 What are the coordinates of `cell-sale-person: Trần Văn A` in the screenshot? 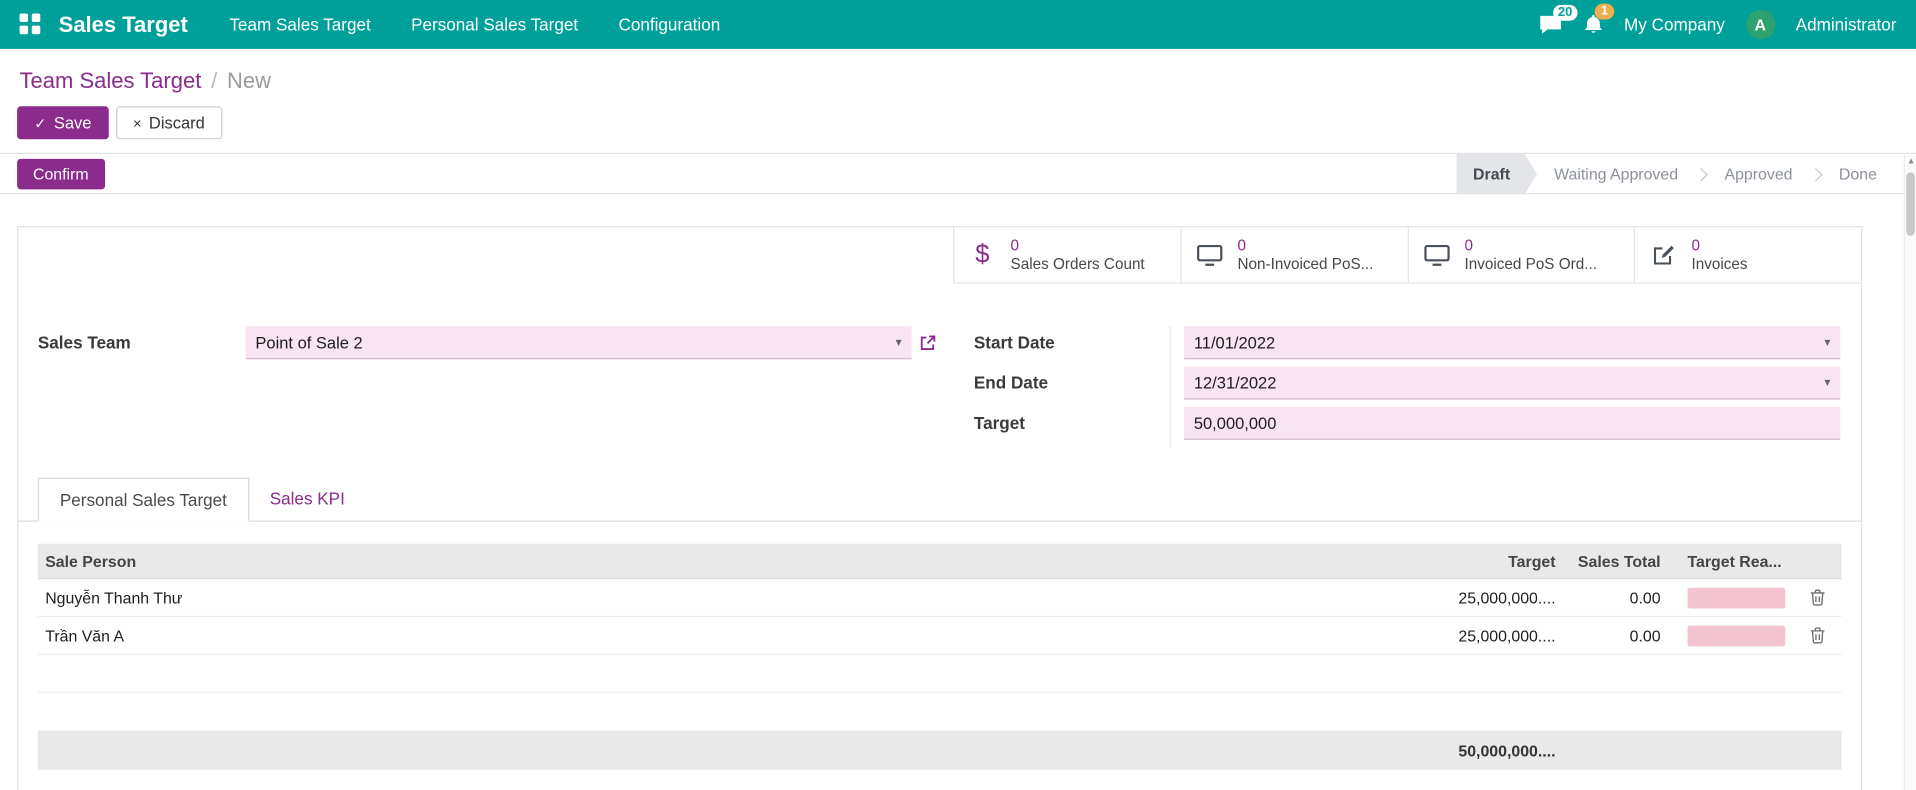 It's located at (729, 635).